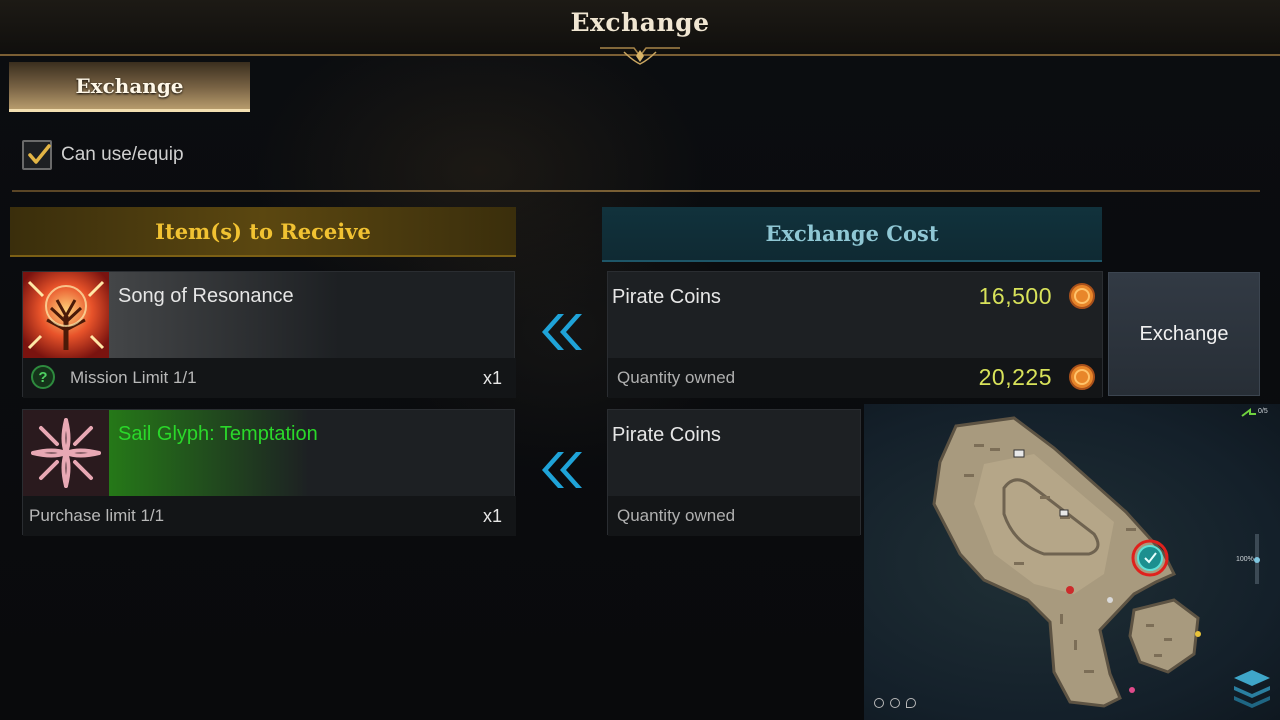 This screenshot has width=1280, height=720. I want to click on checkmark-icon, so click(39, 154).